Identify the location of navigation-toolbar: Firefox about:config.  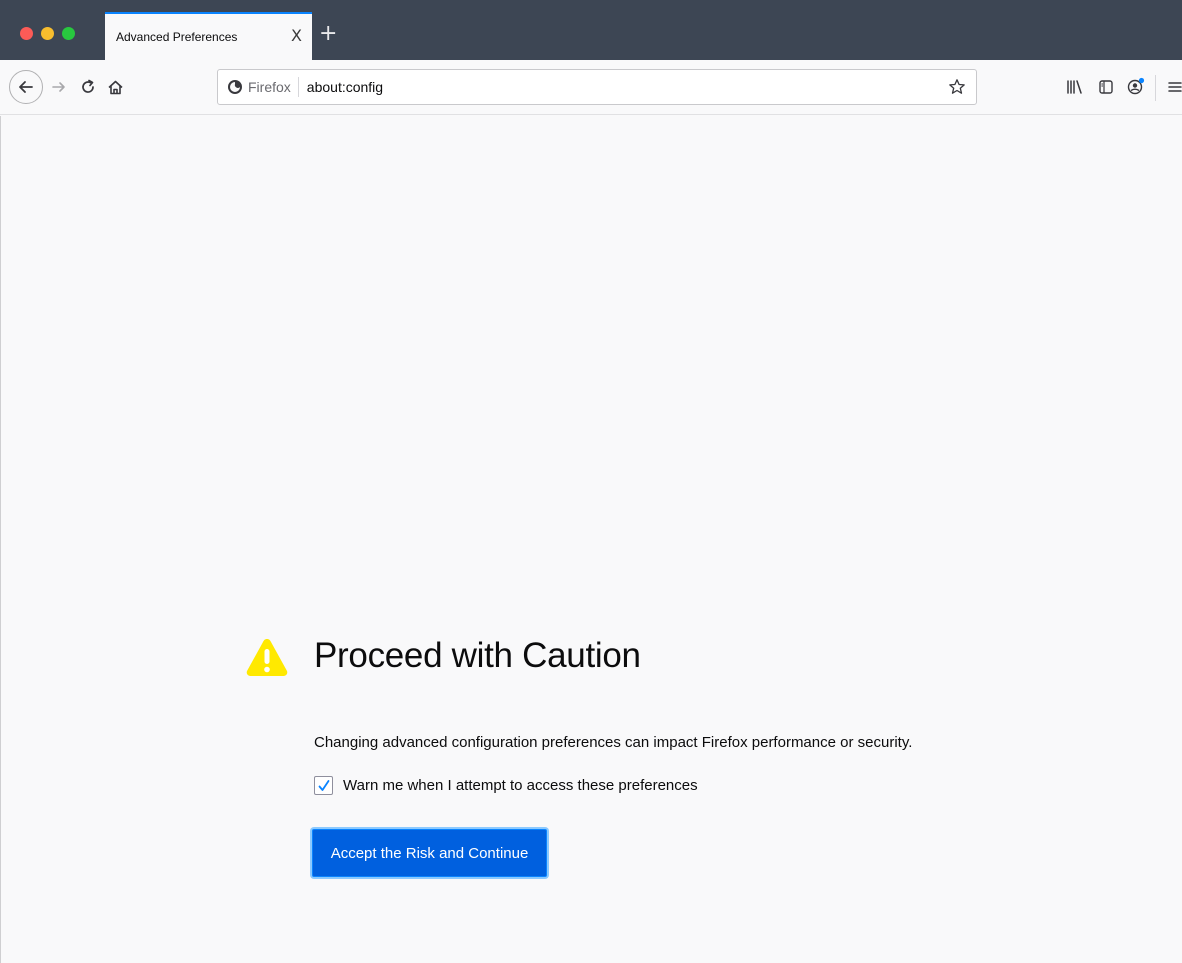
(591, 87).